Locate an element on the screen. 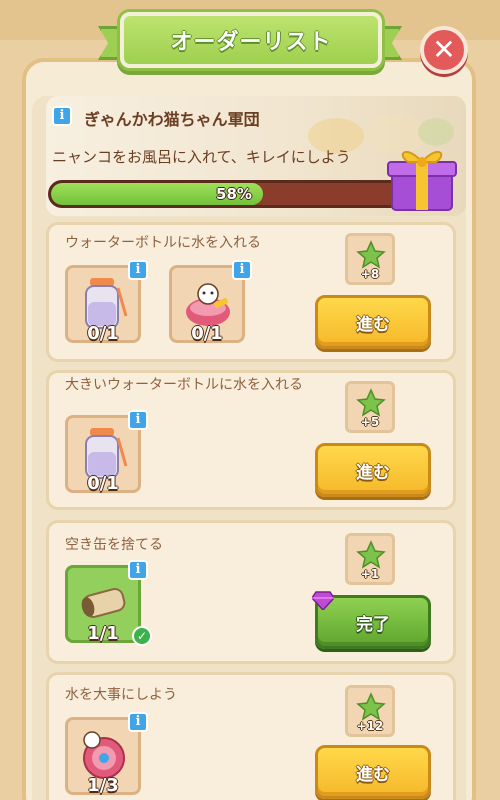  task-title: 空き缶を捨てる is located at coordinates (114, 545).